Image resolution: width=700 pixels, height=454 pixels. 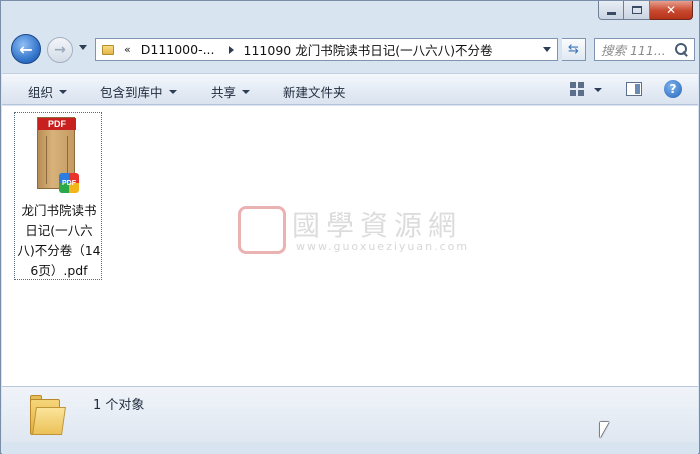 I want to click on item-count: 1 个对象, so click(x=119, y=405).